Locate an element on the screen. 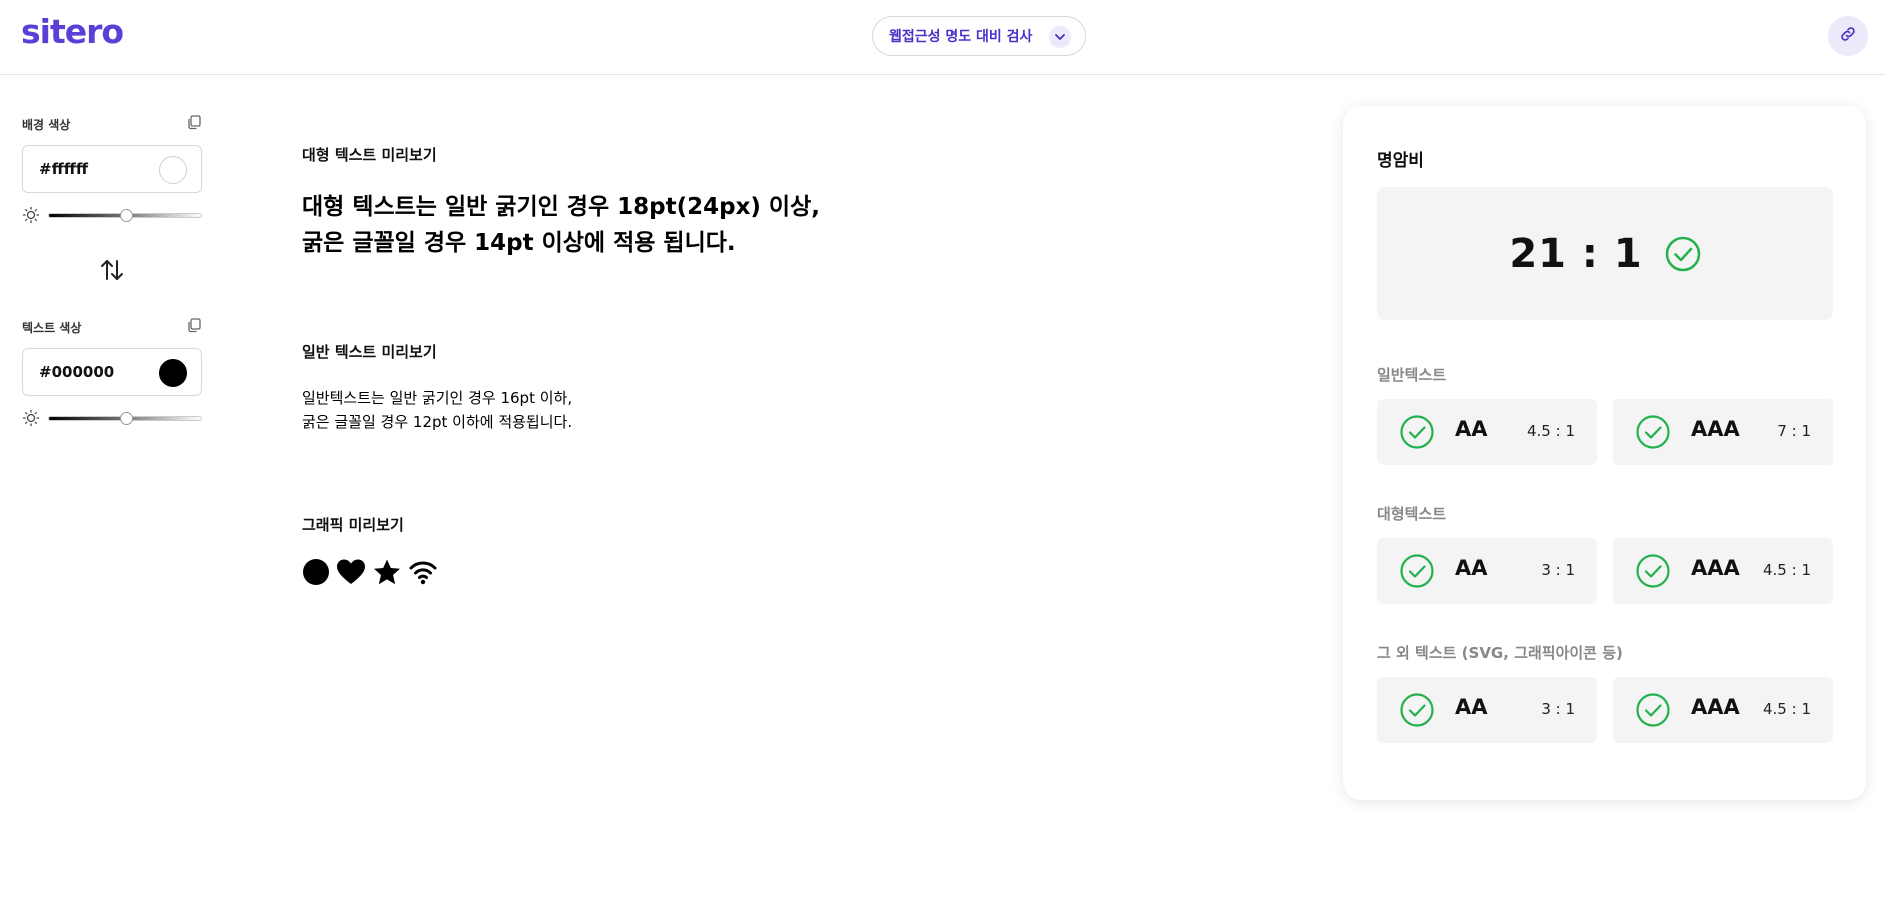 Image resolution: width=1885 pixels, height=897 pixels. other-text-aa-card: AA 3 : 1 is located at coordinates (1487, 710).